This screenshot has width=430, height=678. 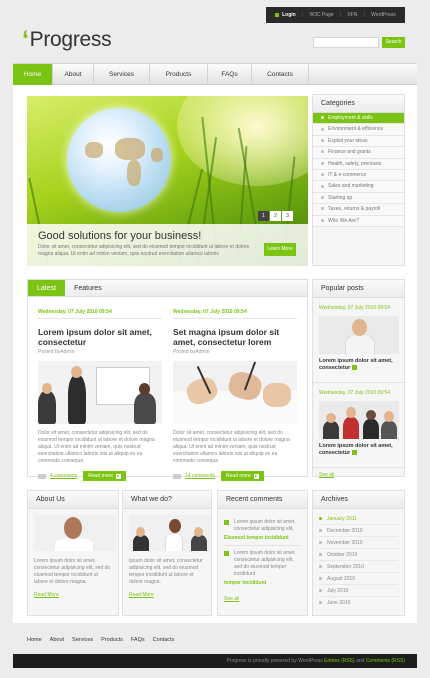 What do you see at coordinates (393, 42) in the screenshot?
I see `search-button: Search` at bounding box center [393, 42].